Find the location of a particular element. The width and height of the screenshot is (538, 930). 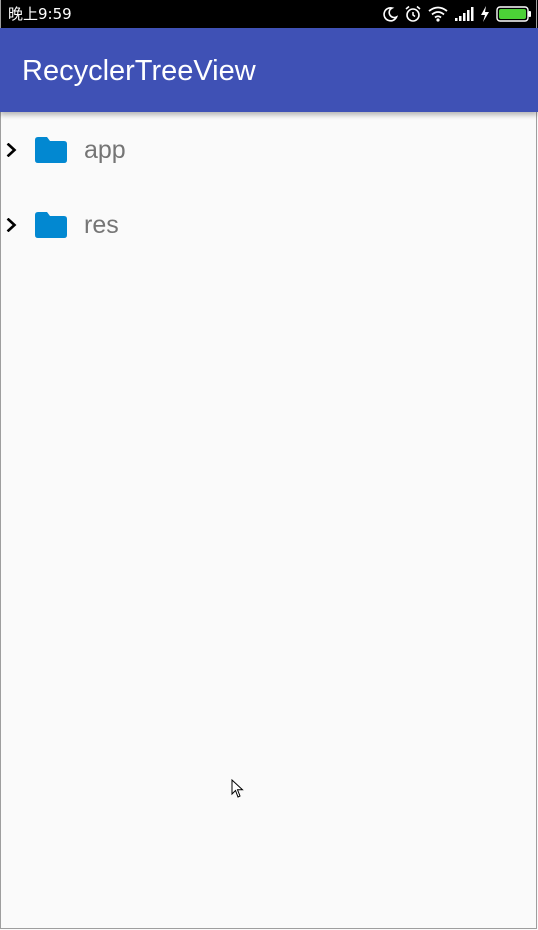

tree-item-res: res is located at coordinates (269, 224).